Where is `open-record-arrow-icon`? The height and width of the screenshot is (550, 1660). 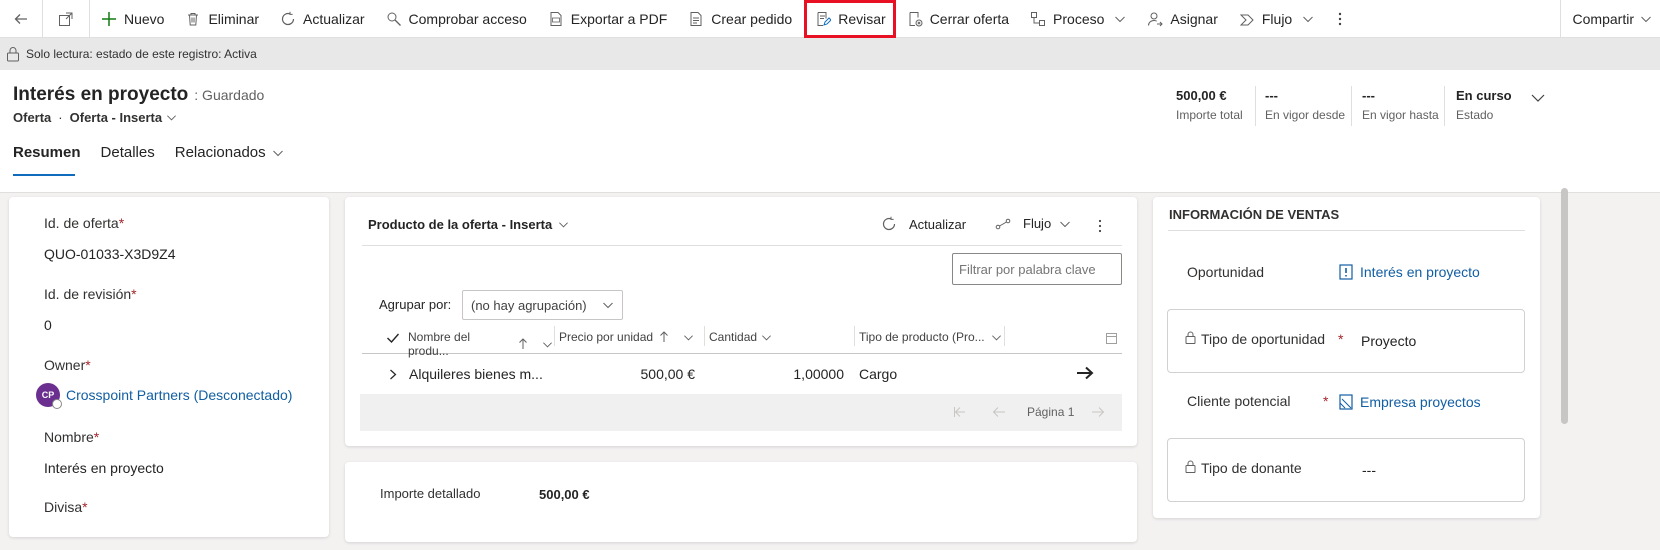 open-record-arrow-icon is located at coordinates (1085, 373).